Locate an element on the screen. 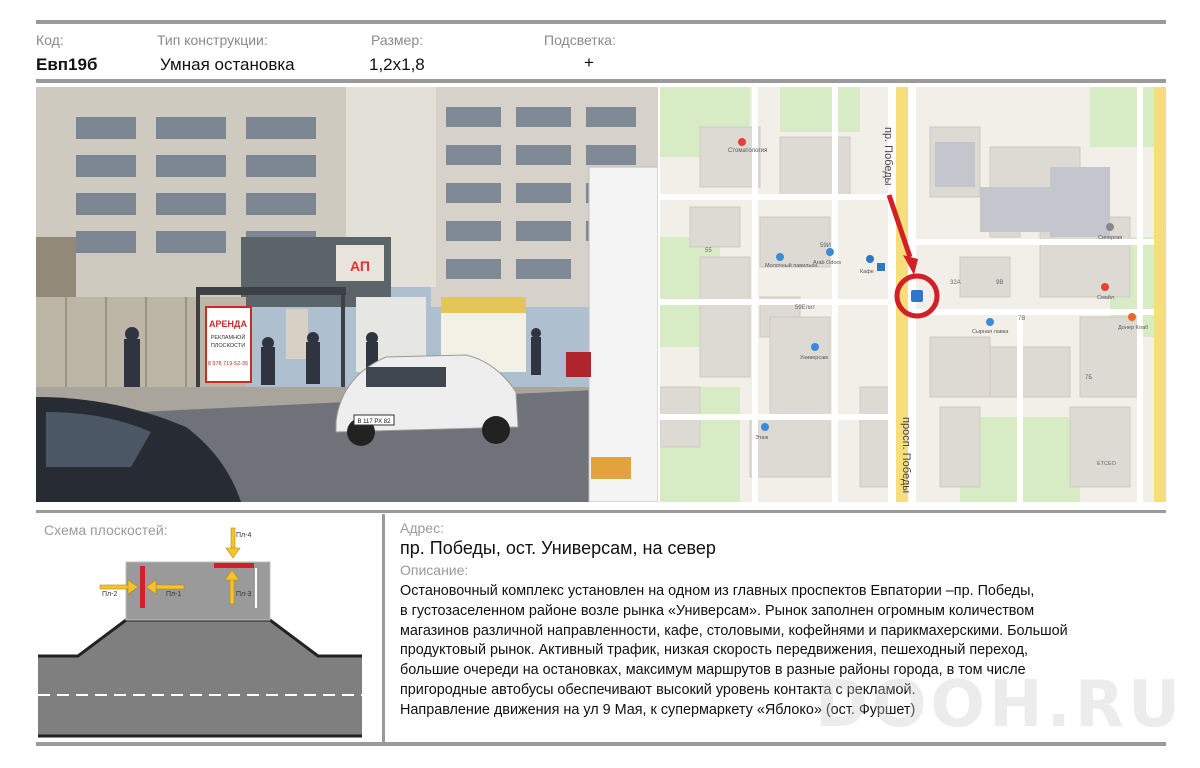  poi-arab: Arab Odors is located at coordinates (827, 263).